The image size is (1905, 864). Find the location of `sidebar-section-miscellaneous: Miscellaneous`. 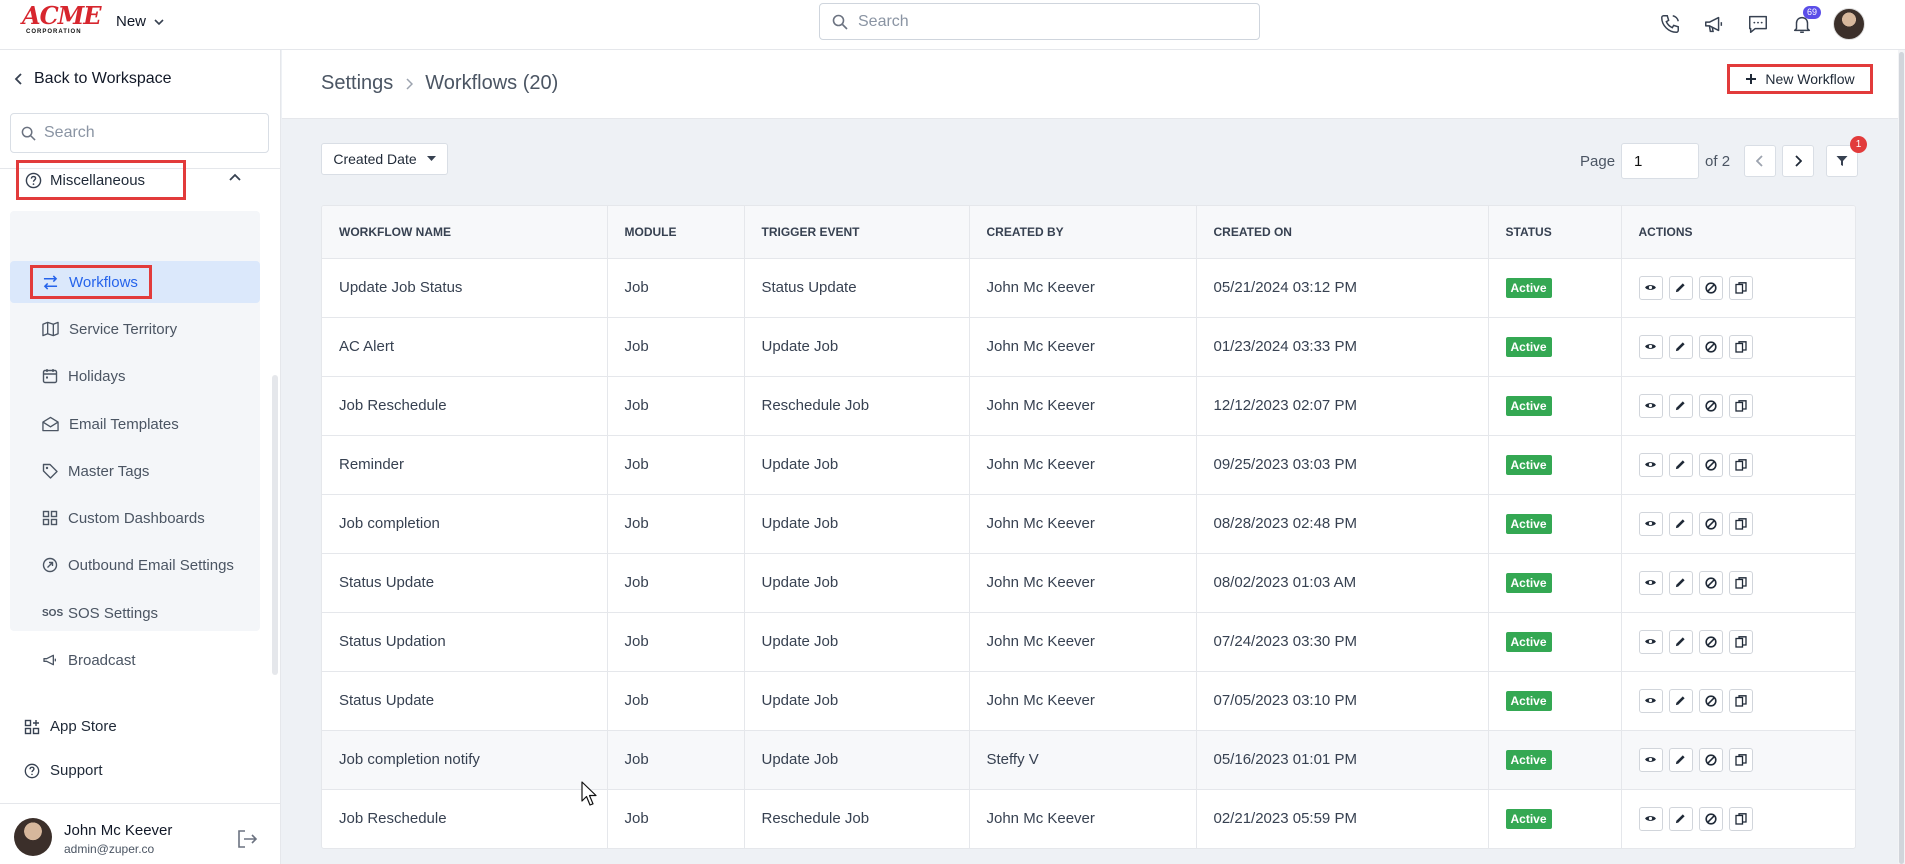

sidebar-section-miscellaneous: Miscellaneous is located at coordinates (101, 180).